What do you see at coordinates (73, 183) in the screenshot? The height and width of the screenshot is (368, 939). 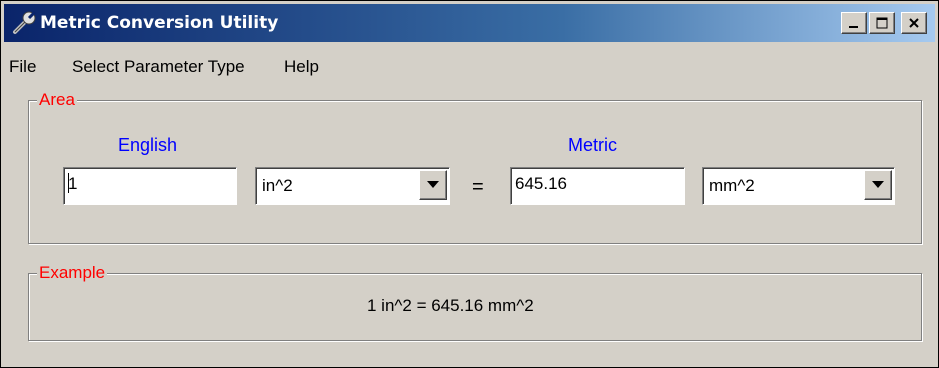 I see `english-value-text: 1` at bounding box center [73, 183].